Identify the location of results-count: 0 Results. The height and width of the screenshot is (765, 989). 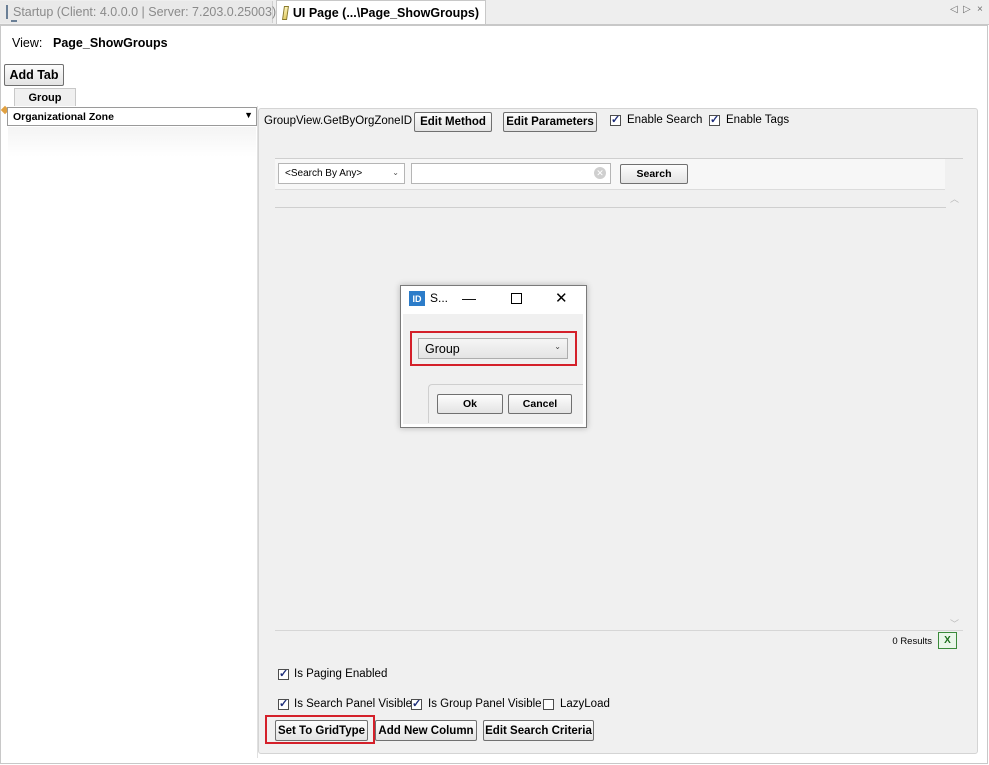
(912, 641).